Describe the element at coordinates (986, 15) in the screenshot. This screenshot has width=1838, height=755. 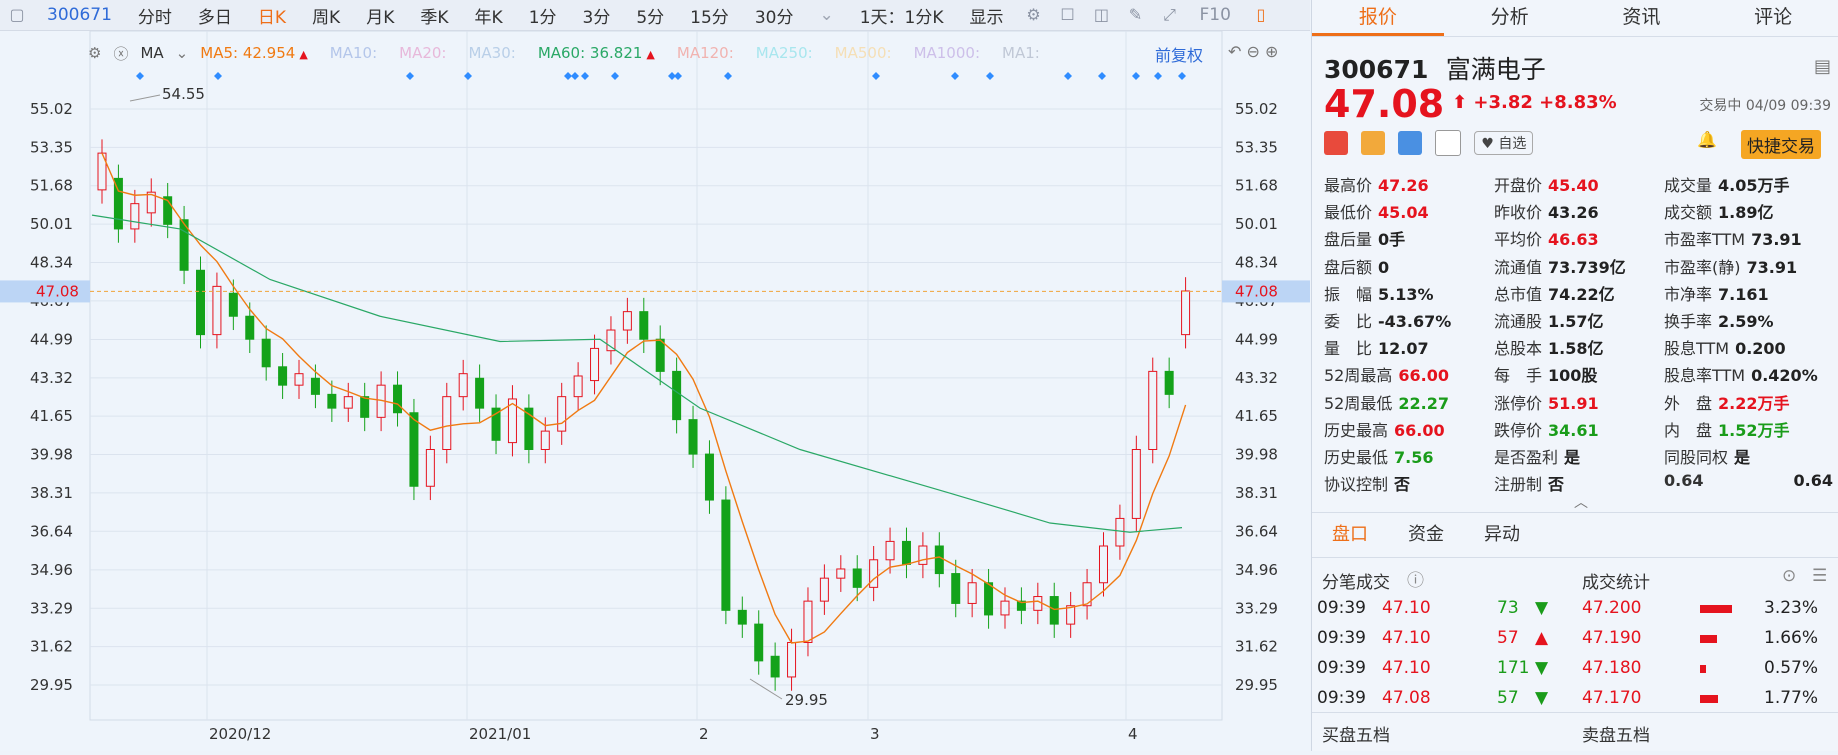
I see `display-menu: 显示` at that location.